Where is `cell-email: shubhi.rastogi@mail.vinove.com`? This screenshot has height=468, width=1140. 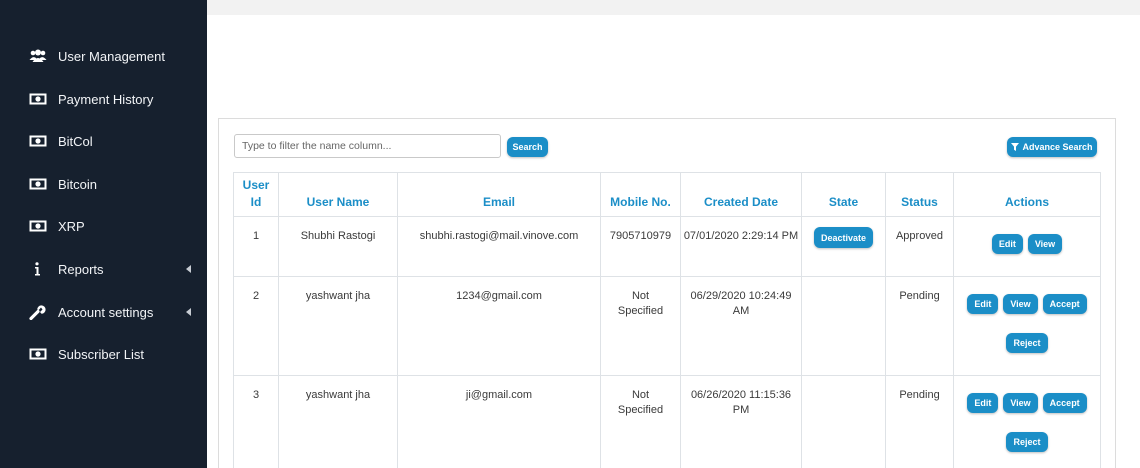
cell-email: shubhi.rastogi@mail.vinove.com is located at coordinates (499, 246).